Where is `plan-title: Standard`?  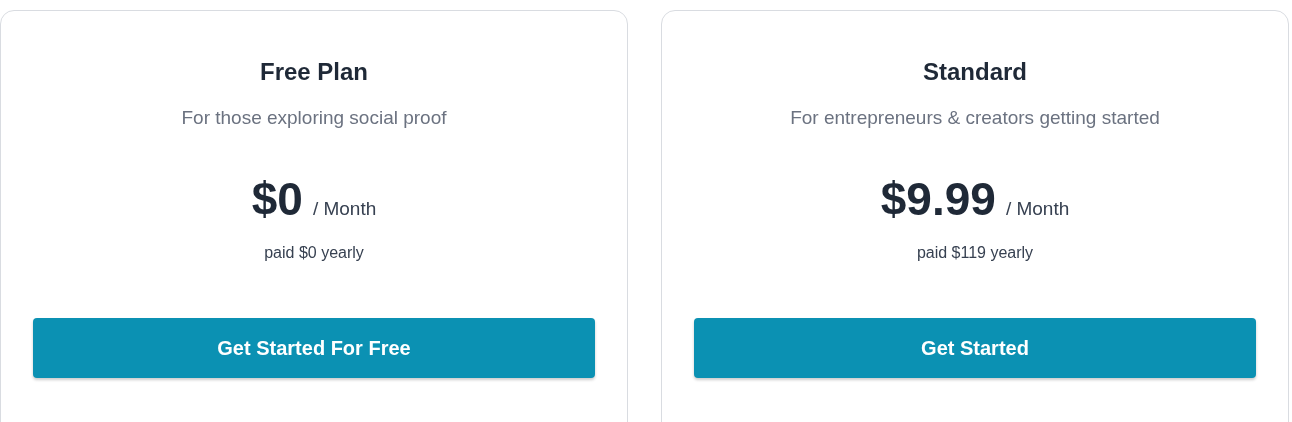
plan-title: Standard is located at coordinates (975, 72).